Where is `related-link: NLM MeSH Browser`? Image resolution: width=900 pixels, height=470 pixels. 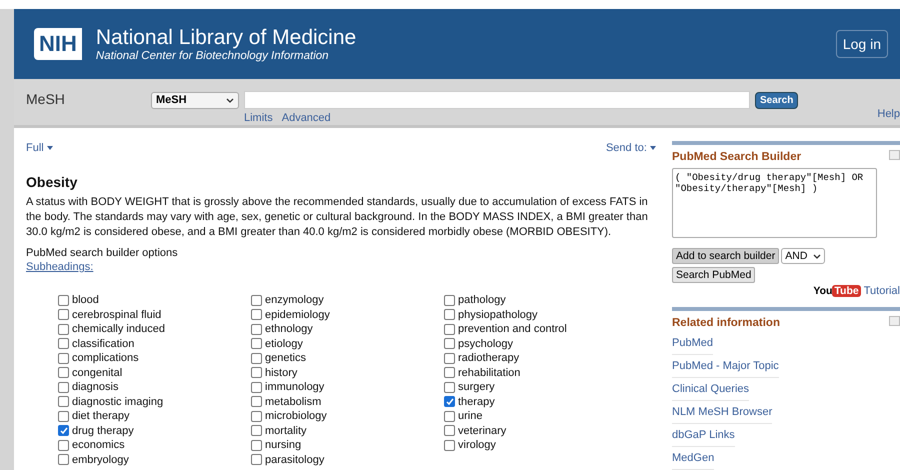 related-link: NLM MeSH Browser is located at coordinates (722, 412).